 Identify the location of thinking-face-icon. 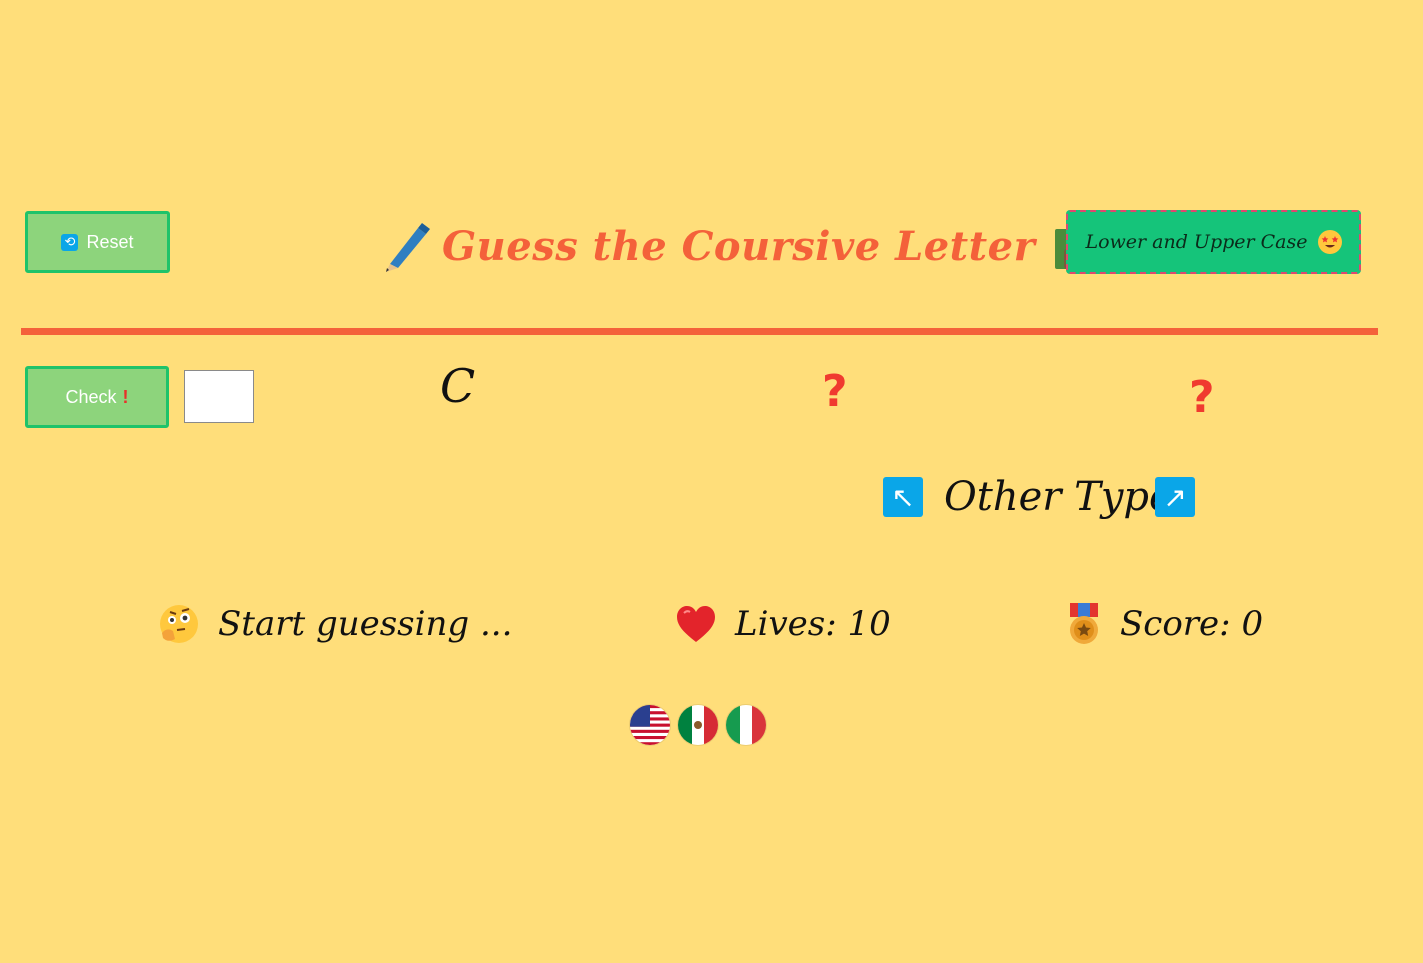
(179, 624).